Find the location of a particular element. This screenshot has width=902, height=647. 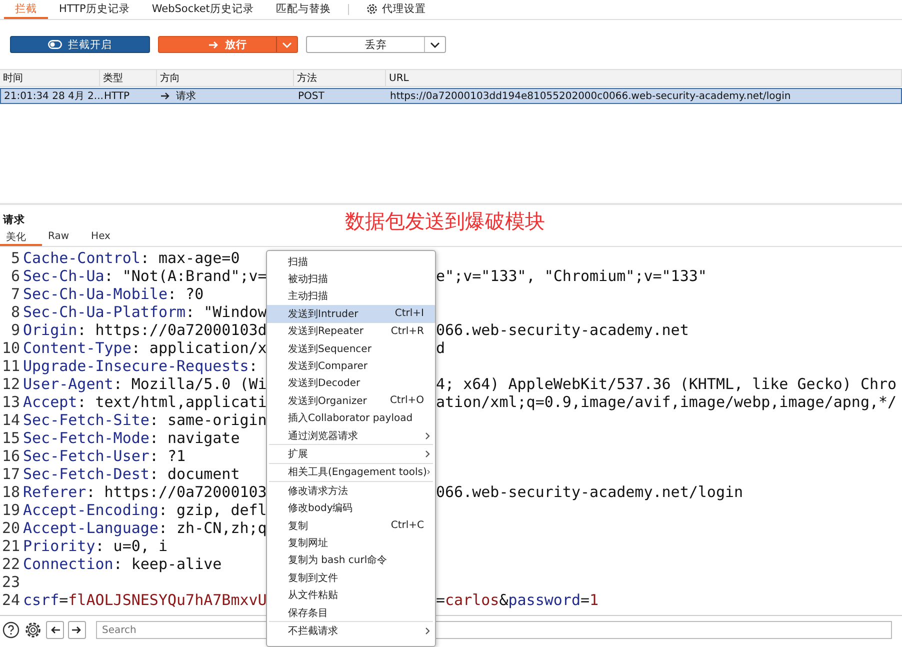

code-text: 4; x64) AppleWebKit/537.36 (KHTML, like Gecko) Chro is located at coordinates (666, 384).